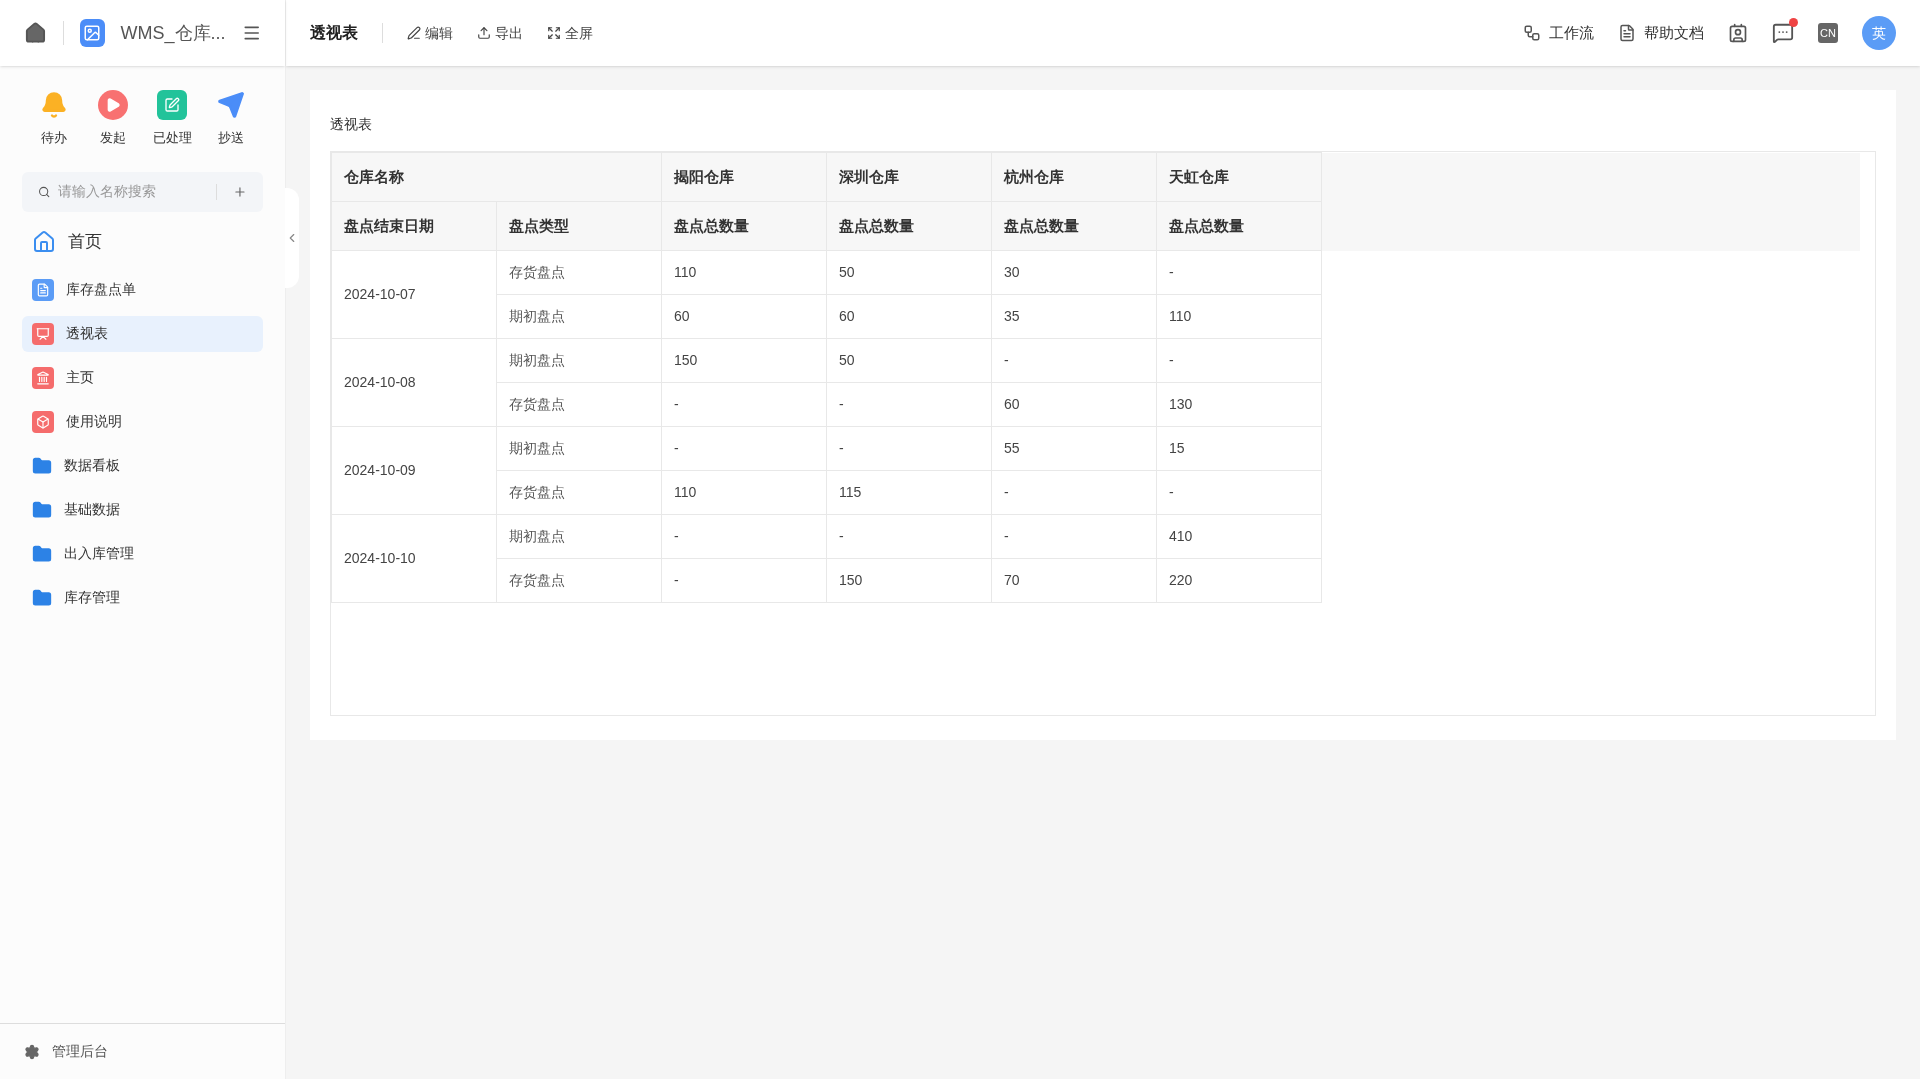 The width and height of the screenshot is (1920, 1079). I want to click on table-cell: 15, so click(1239, 448).